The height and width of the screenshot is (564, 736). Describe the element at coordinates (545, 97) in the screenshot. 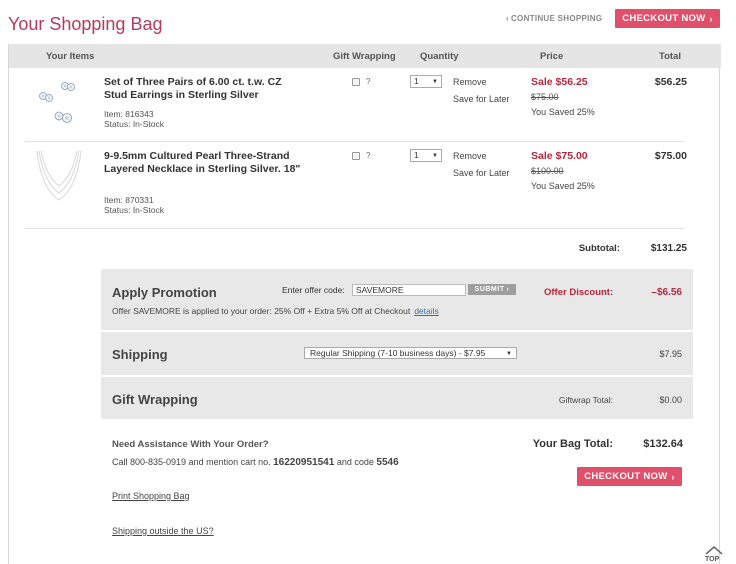

I see `original-price: $75.00` at that location.